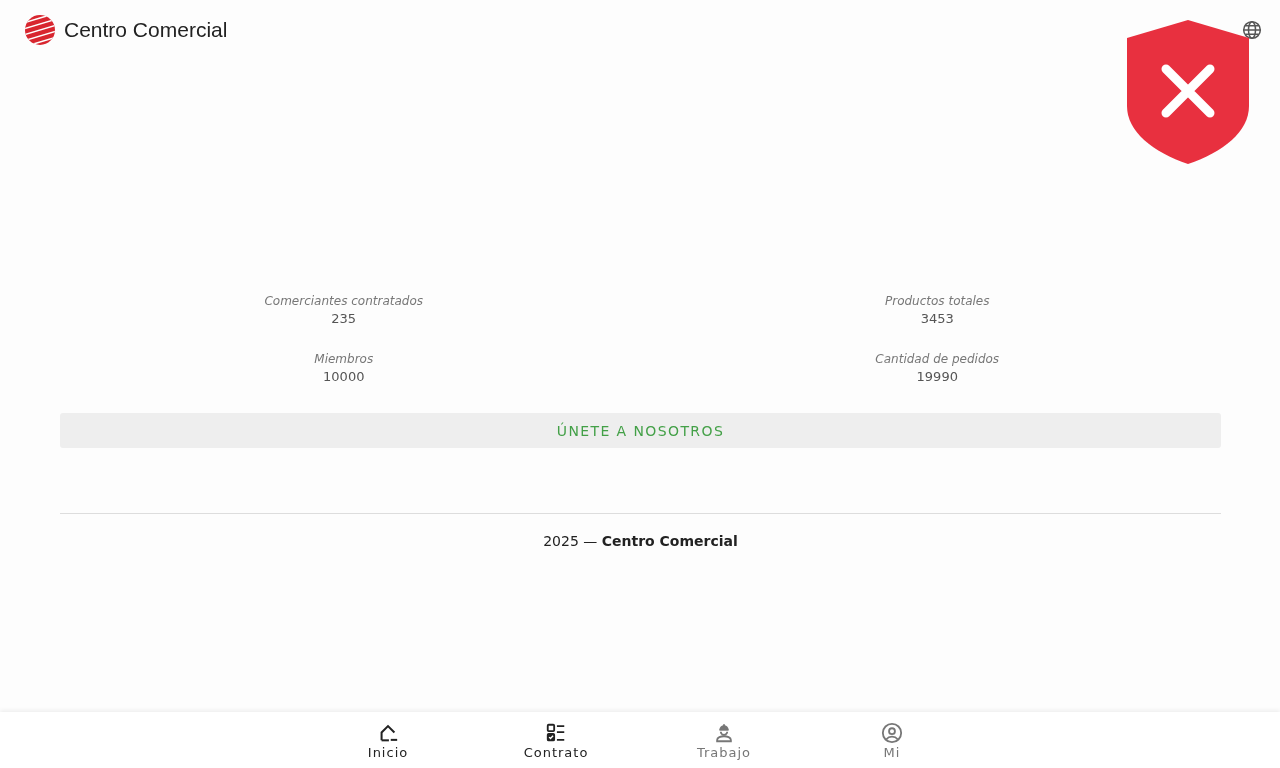 This screenshot has width=1280, height=768. I want to click on stat-label: Comerciantes contratados, so click(344, 301).